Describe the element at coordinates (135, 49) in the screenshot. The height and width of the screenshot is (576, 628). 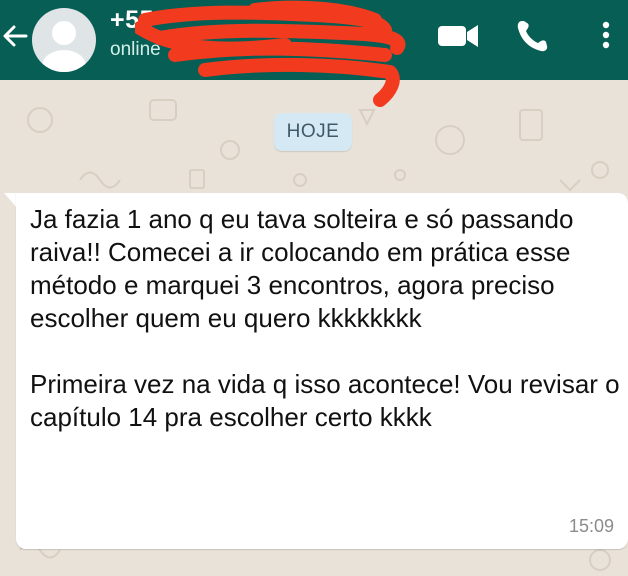
I see `contact-status: online` at that location.